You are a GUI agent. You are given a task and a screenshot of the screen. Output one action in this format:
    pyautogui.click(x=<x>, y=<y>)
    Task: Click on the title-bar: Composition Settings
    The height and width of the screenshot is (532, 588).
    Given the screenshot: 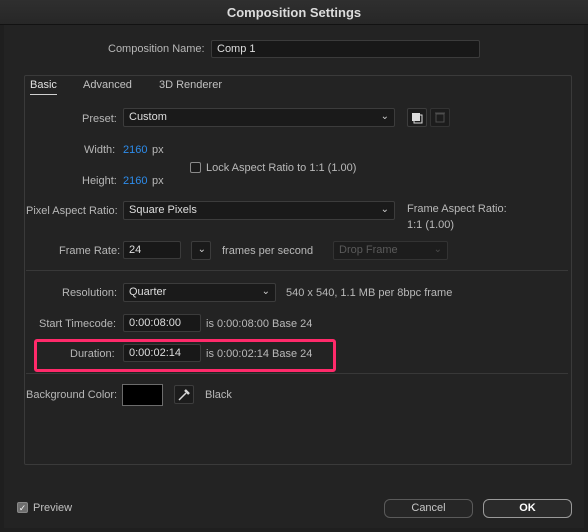 What is the action you would take?
    pyautogui.click(x=294, y=12)
    